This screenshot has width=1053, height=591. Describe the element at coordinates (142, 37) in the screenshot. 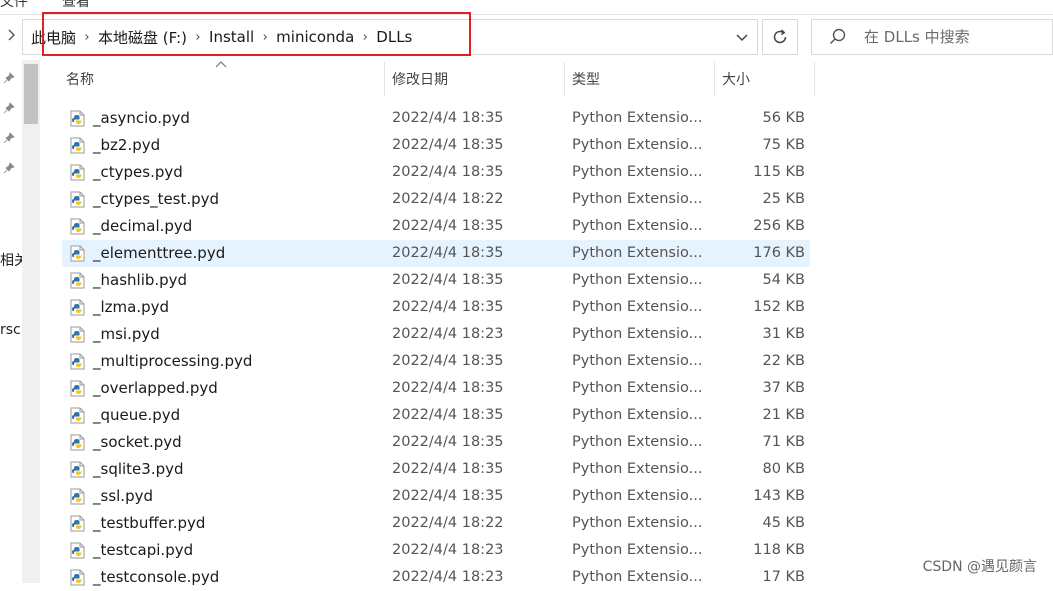

I see `breadcrumb-item-drive: 本地磁盘 (F:)` at that location.